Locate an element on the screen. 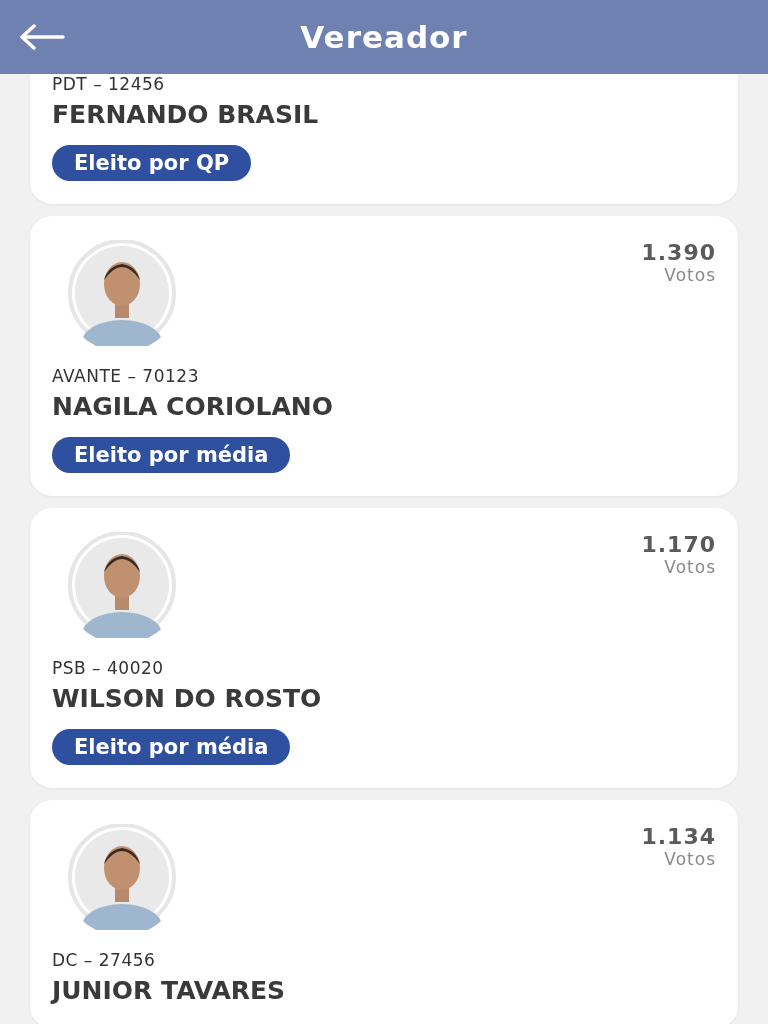  vote-count: 1.134 is located at coordinates (678, 836).